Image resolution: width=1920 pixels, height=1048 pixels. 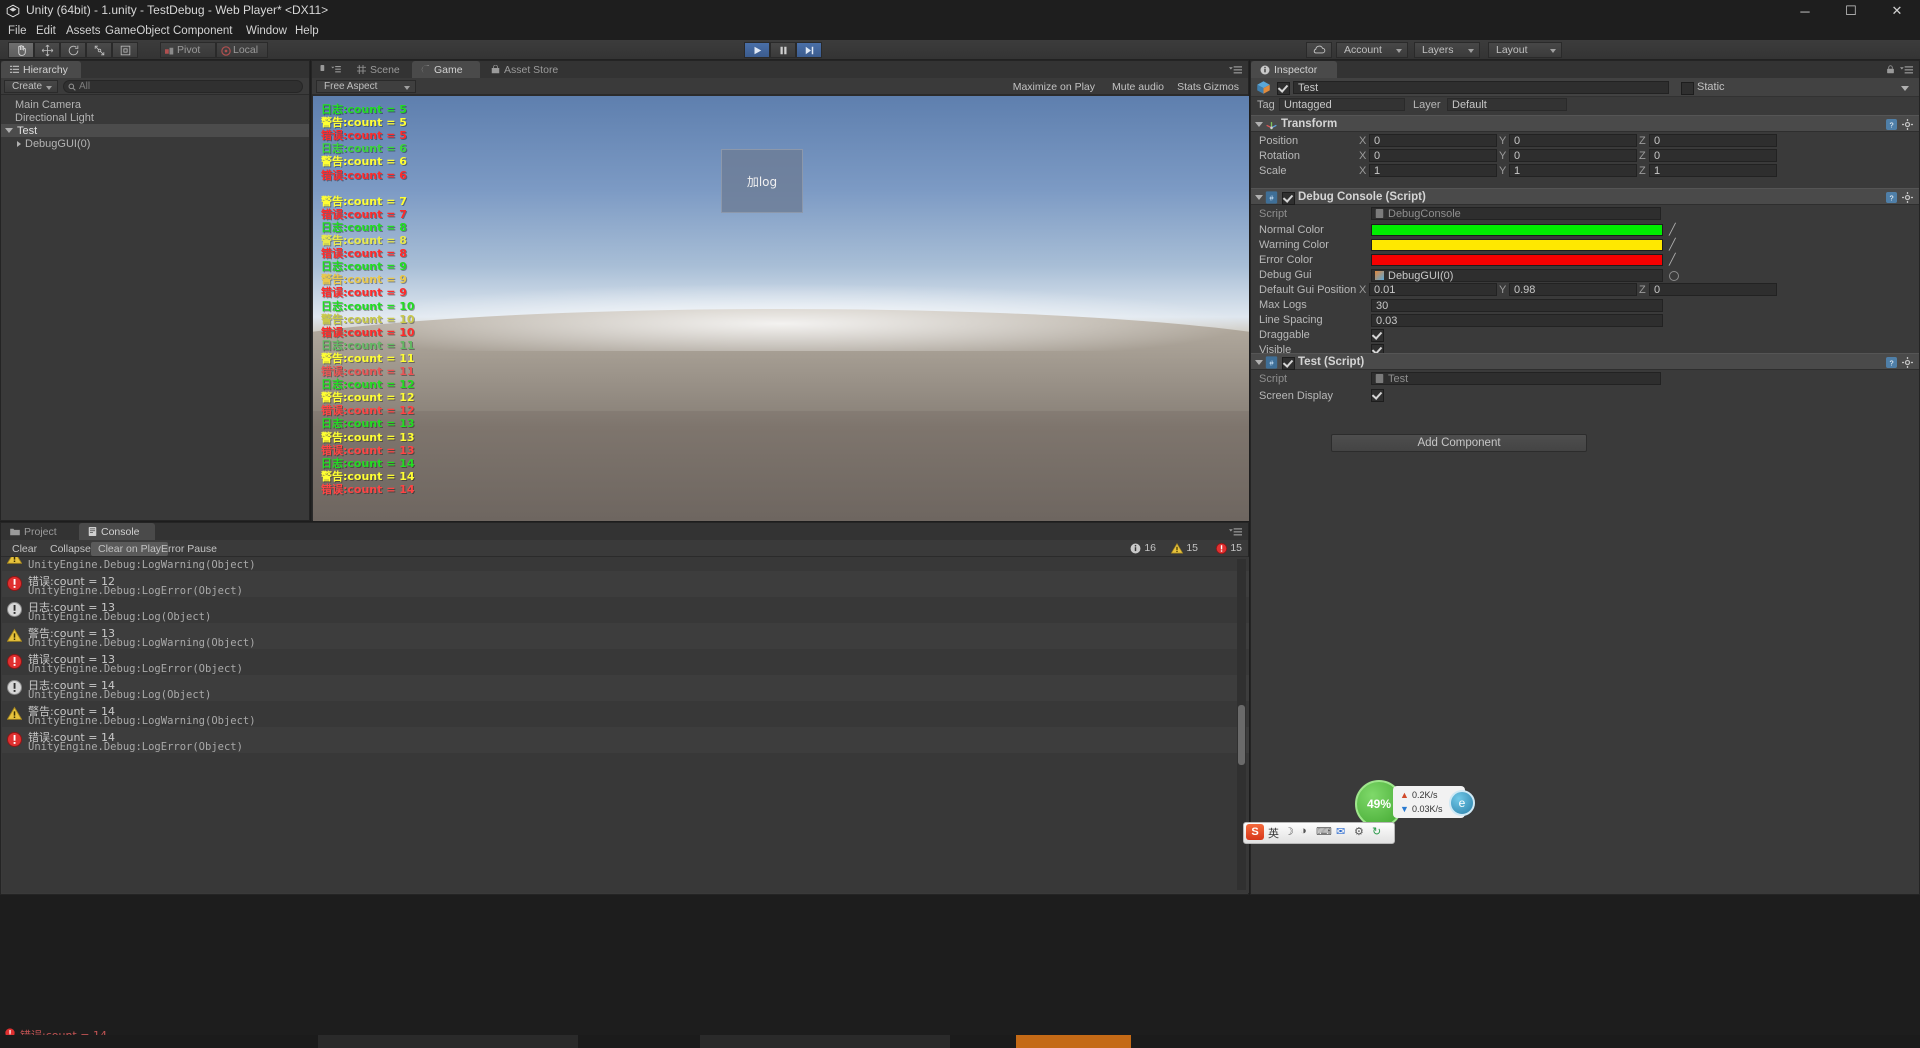 What do you see at coordinates (1906, 70) in the screenshot?
I see `inspector-options-icon` at bounding box center [1906, 70].